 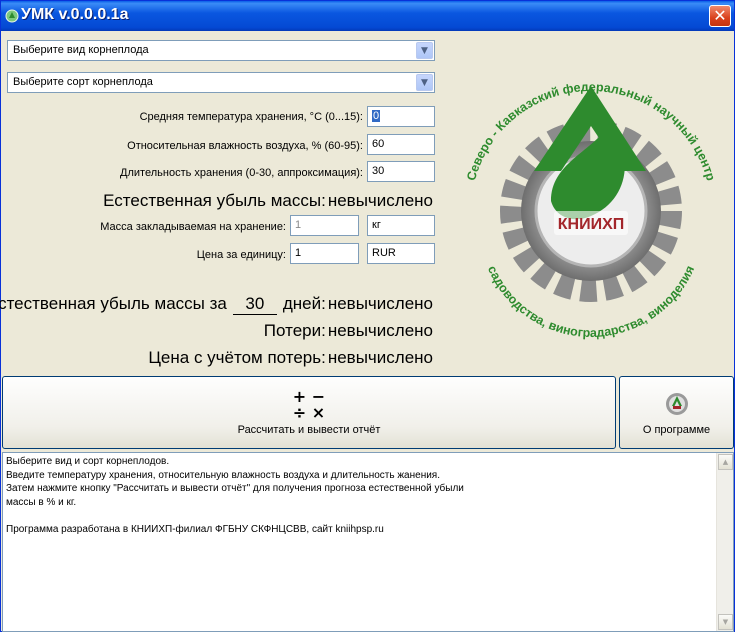 I want to click on close-button: ✕, so click(x=720, y=16).